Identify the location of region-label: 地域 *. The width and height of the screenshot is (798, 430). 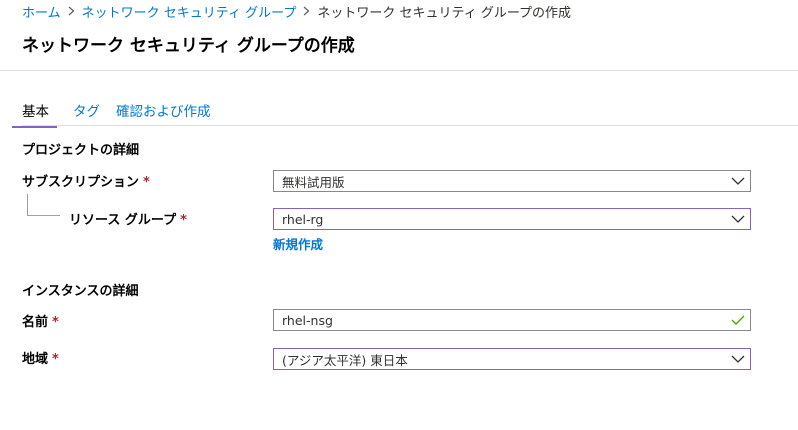
(40, 357).